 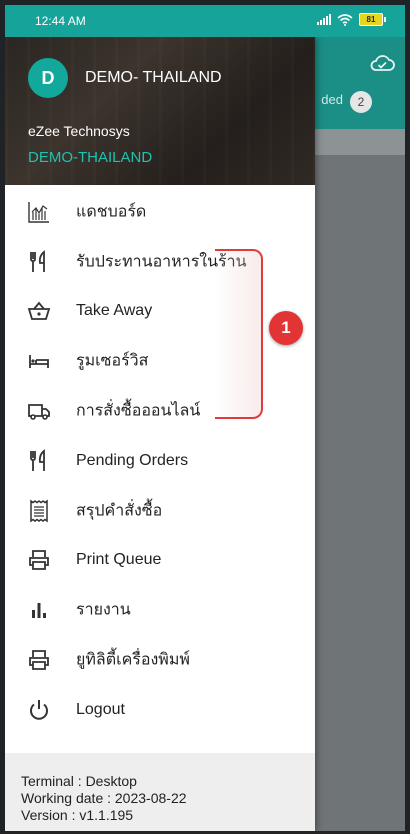 What do you see at coordinates (79, 781) in the screenshot?
I see `terminal-info: Terminal : Desktop` at bounding box center [79, 781].